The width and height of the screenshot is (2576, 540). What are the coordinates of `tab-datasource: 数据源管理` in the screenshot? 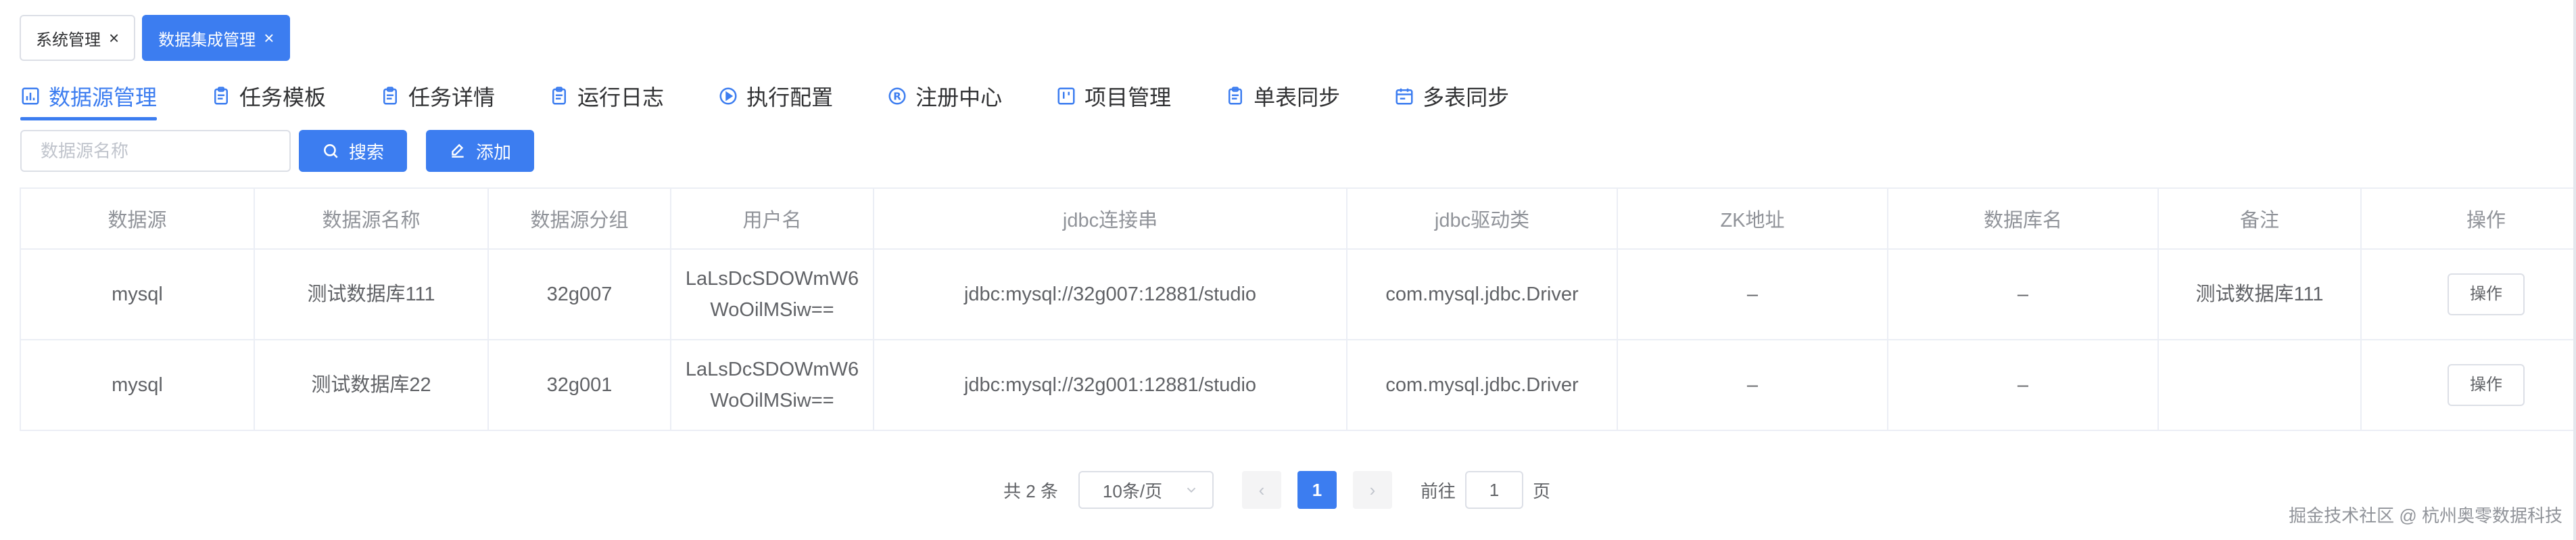 It's located at (89, 96).